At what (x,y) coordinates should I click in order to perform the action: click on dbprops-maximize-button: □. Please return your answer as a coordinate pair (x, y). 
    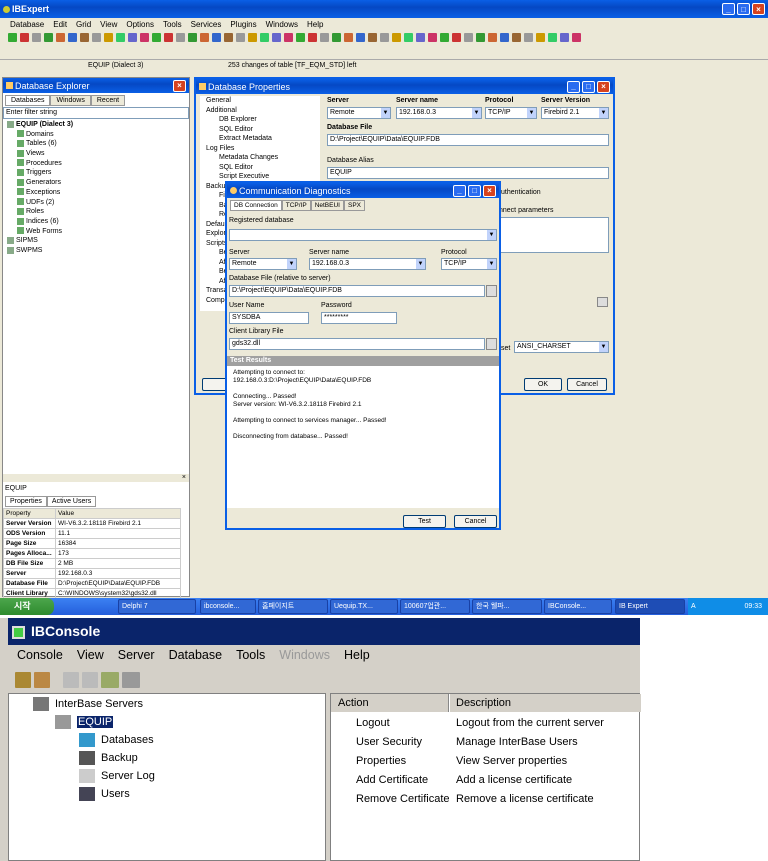
    Looking at the image, I should click on (588, 86).